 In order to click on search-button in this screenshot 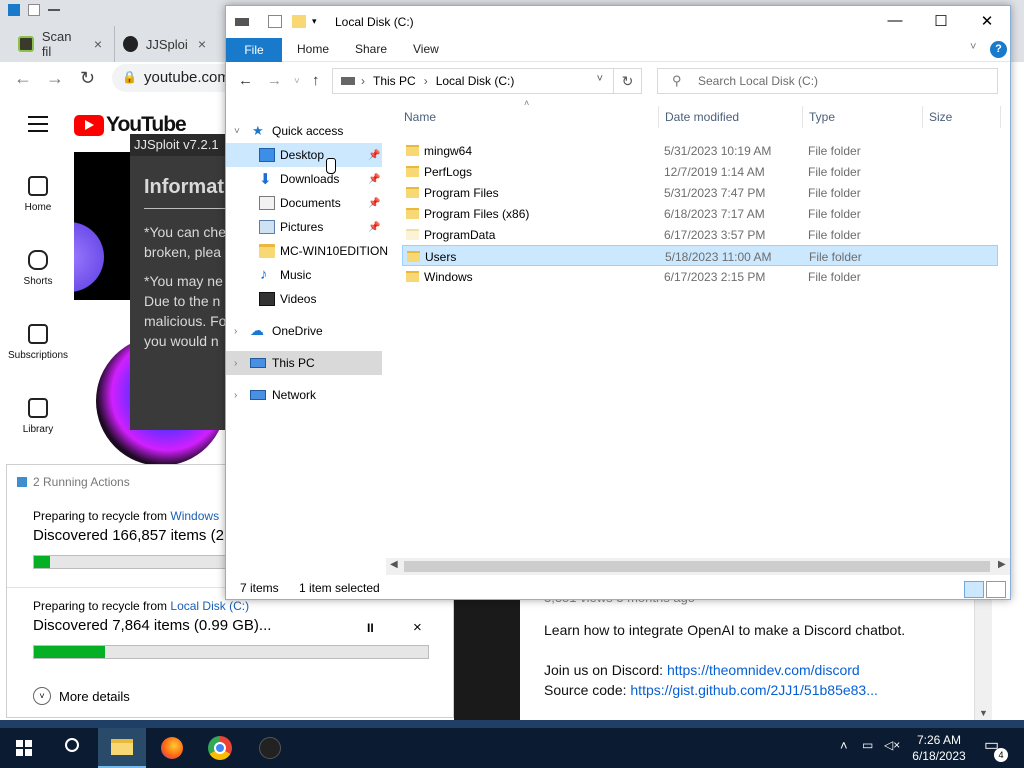, I will do `click(72, 748)`.